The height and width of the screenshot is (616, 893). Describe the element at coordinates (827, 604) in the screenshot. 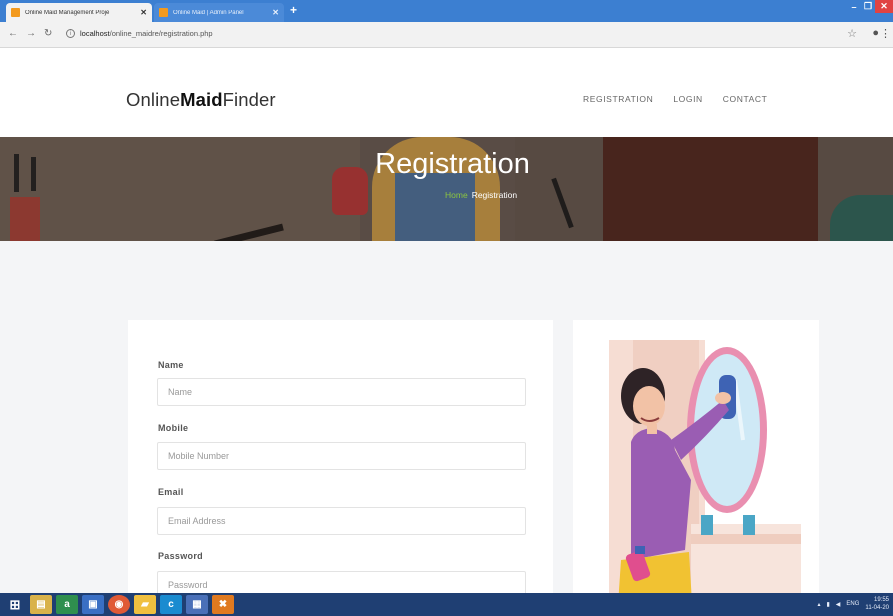

I see `network-icon: ▮` at that location.